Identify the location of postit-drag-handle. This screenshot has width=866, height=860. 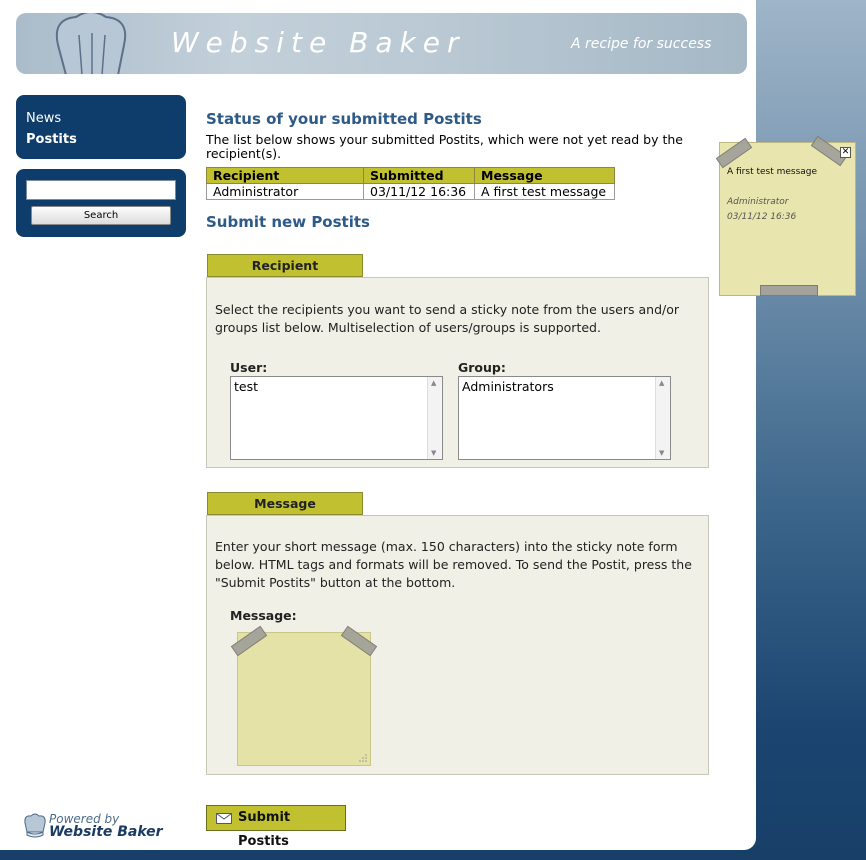
(789, 290).